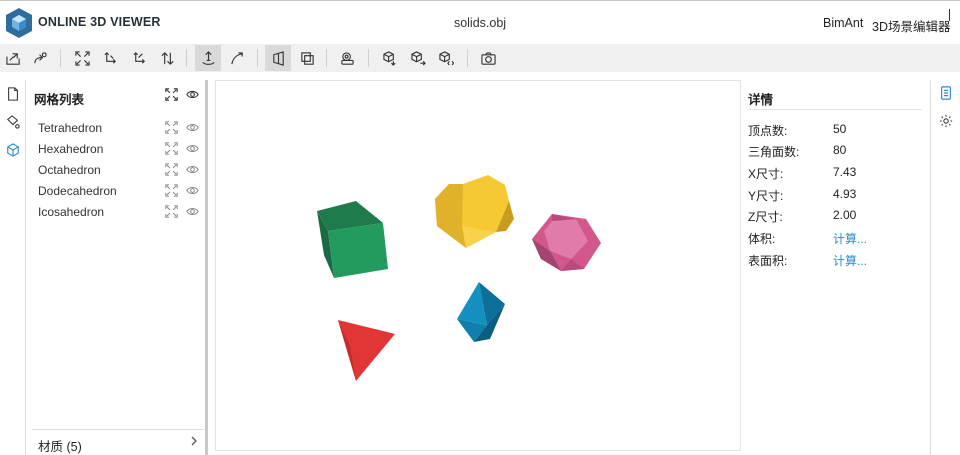  I want to click on open-url-icon, so click(40, 57).